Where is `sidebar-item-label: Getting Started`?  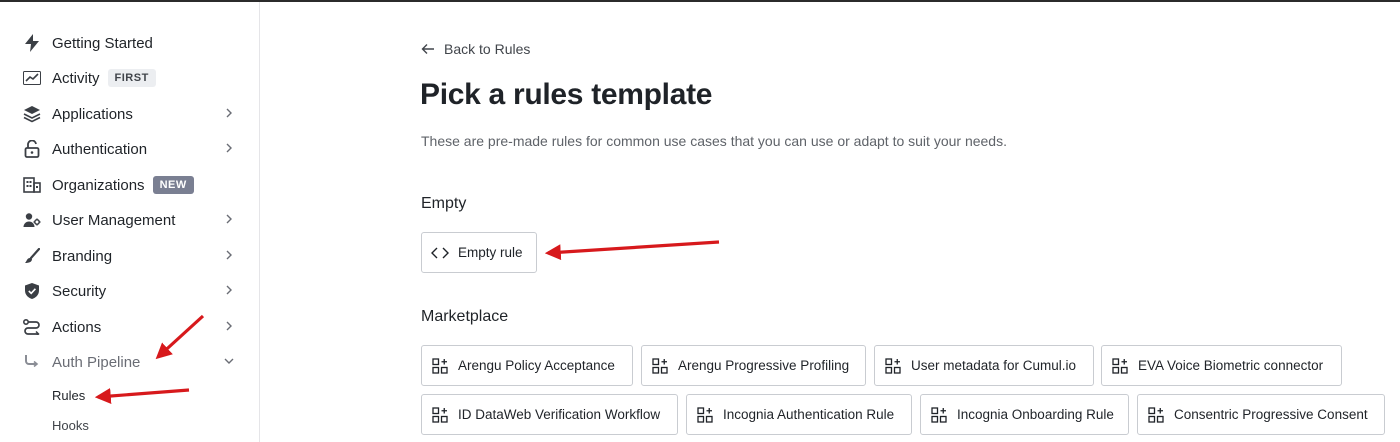 sidebar-item-label: Getting Started is located at coordinates (102, 43).